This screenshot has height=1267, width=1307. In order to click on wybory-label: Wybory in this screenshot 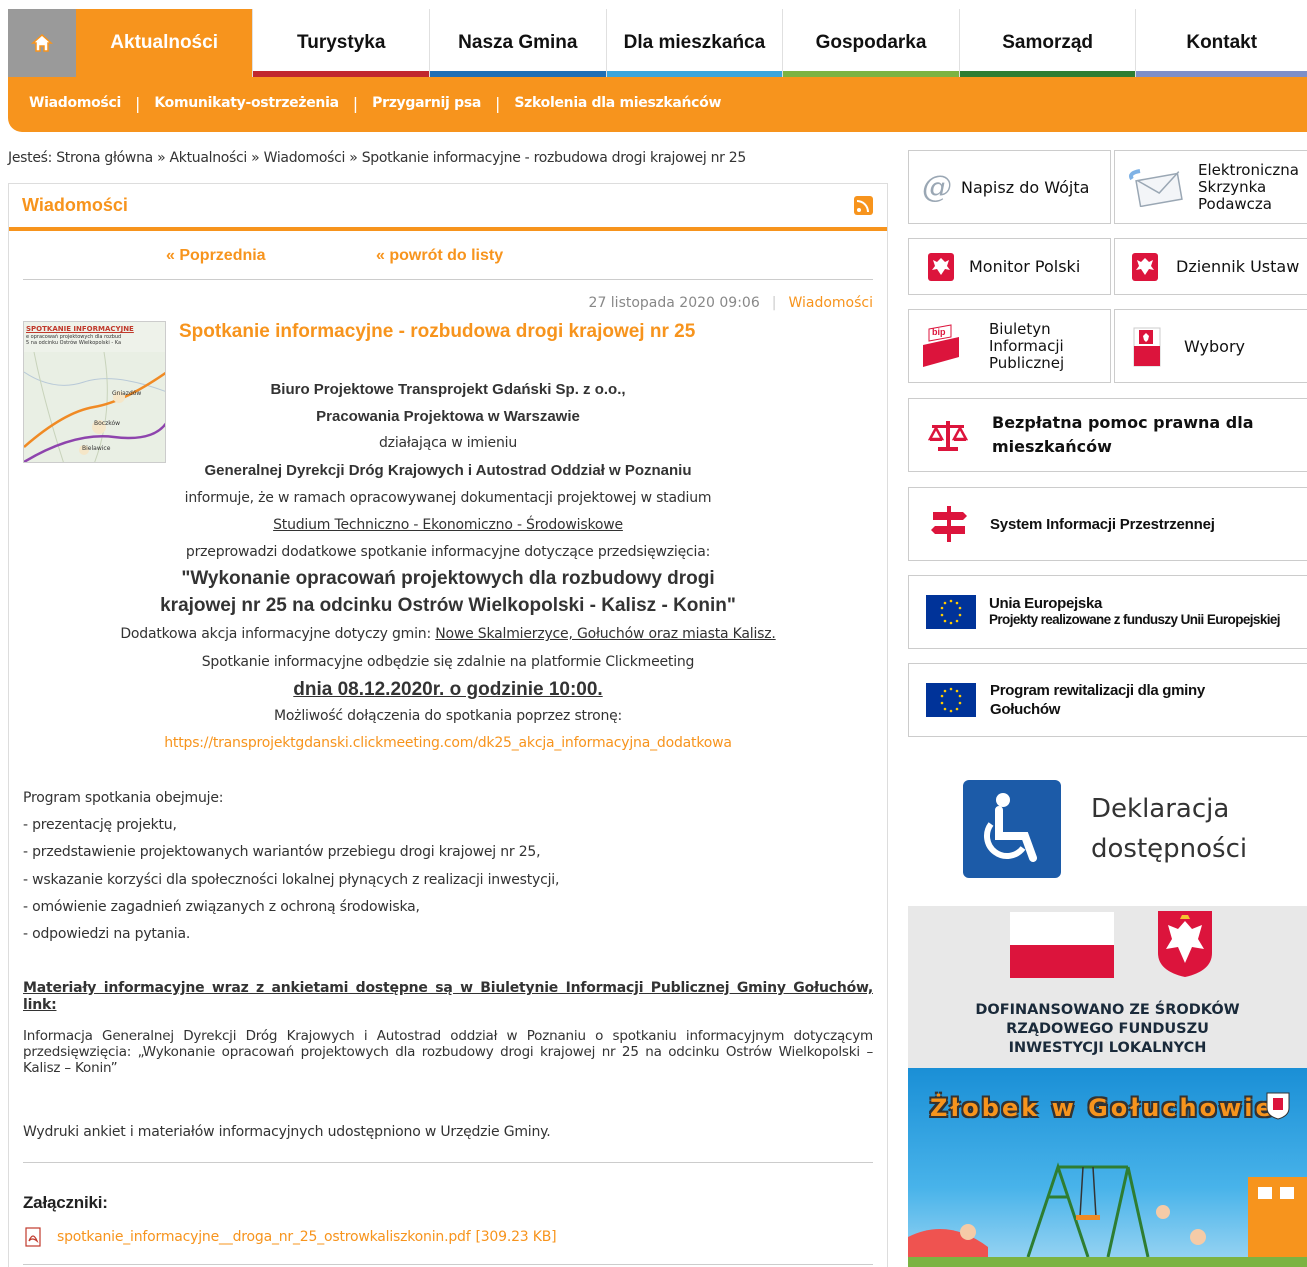, I will do `click(1214, 346)`.